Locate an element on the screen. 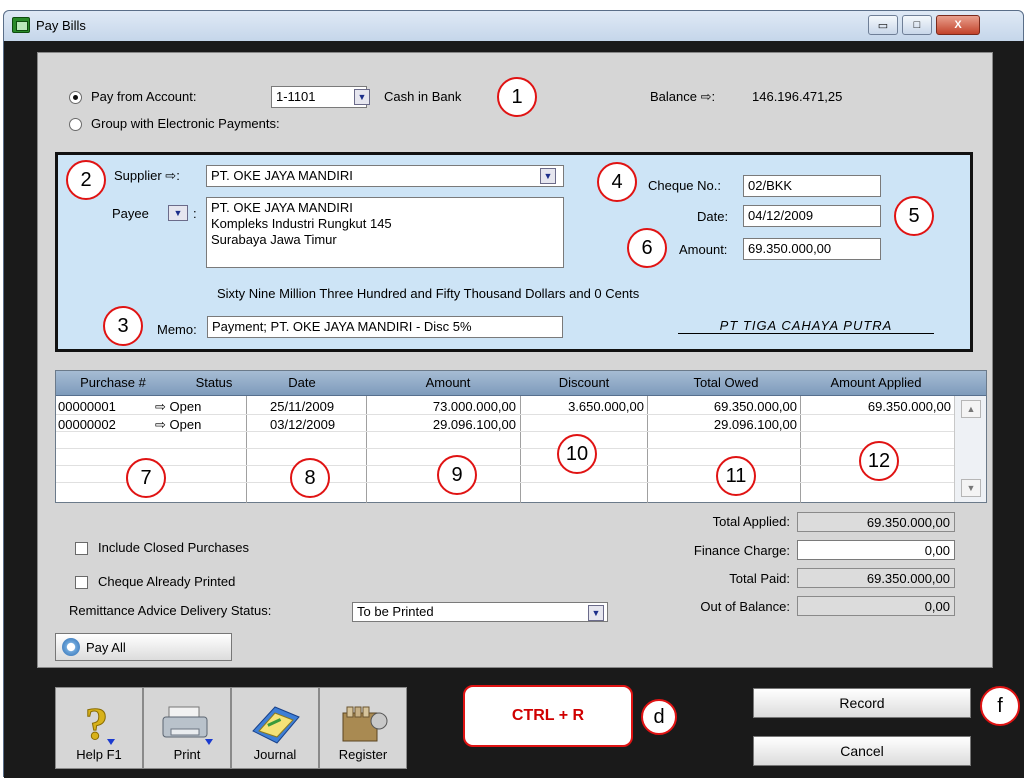  total-applied-label: Total Applied: is located at coordinates (751, 521).